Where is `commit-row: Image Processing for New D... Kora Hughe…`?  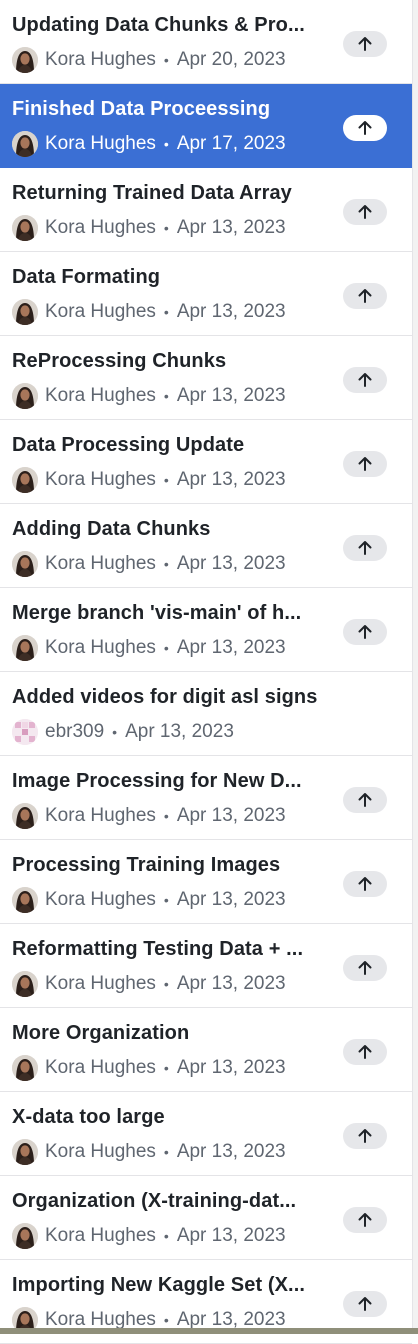
commit-row: Image Processing for New D... Kora Hughe… is located at coordinates (206, 798).